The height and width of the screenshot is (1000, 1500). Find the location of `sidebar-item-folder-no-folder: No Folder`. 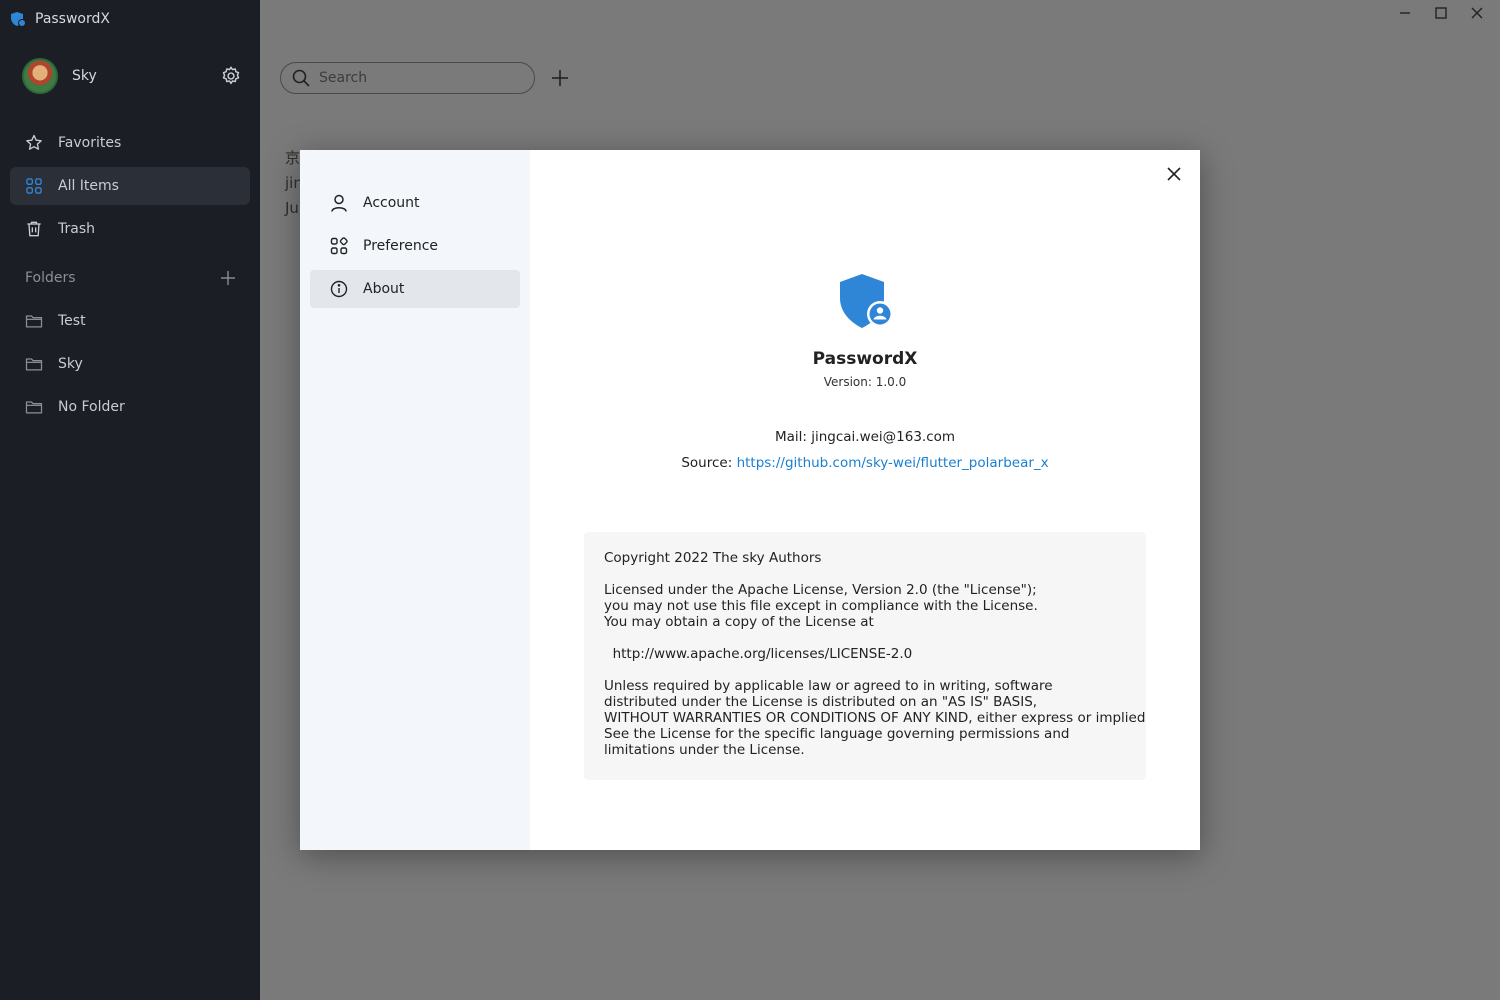

sidebar-item-folder-no-folder: No Folder is located at coordinates (130, 407).